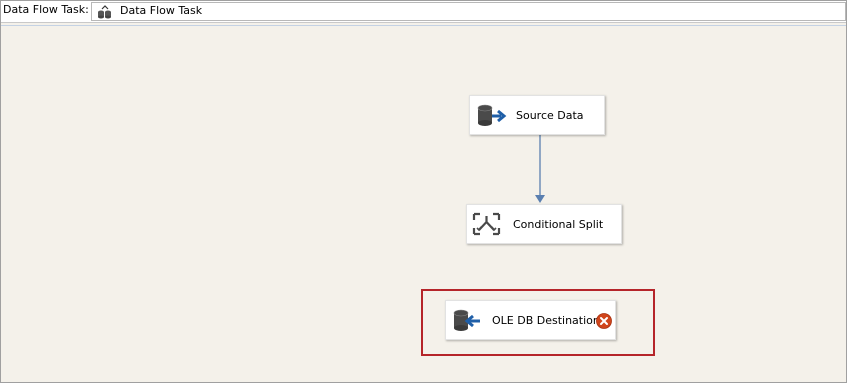 The image size is (847, 383). I want to click on source-data-label: Source Data, so click(550, 115).